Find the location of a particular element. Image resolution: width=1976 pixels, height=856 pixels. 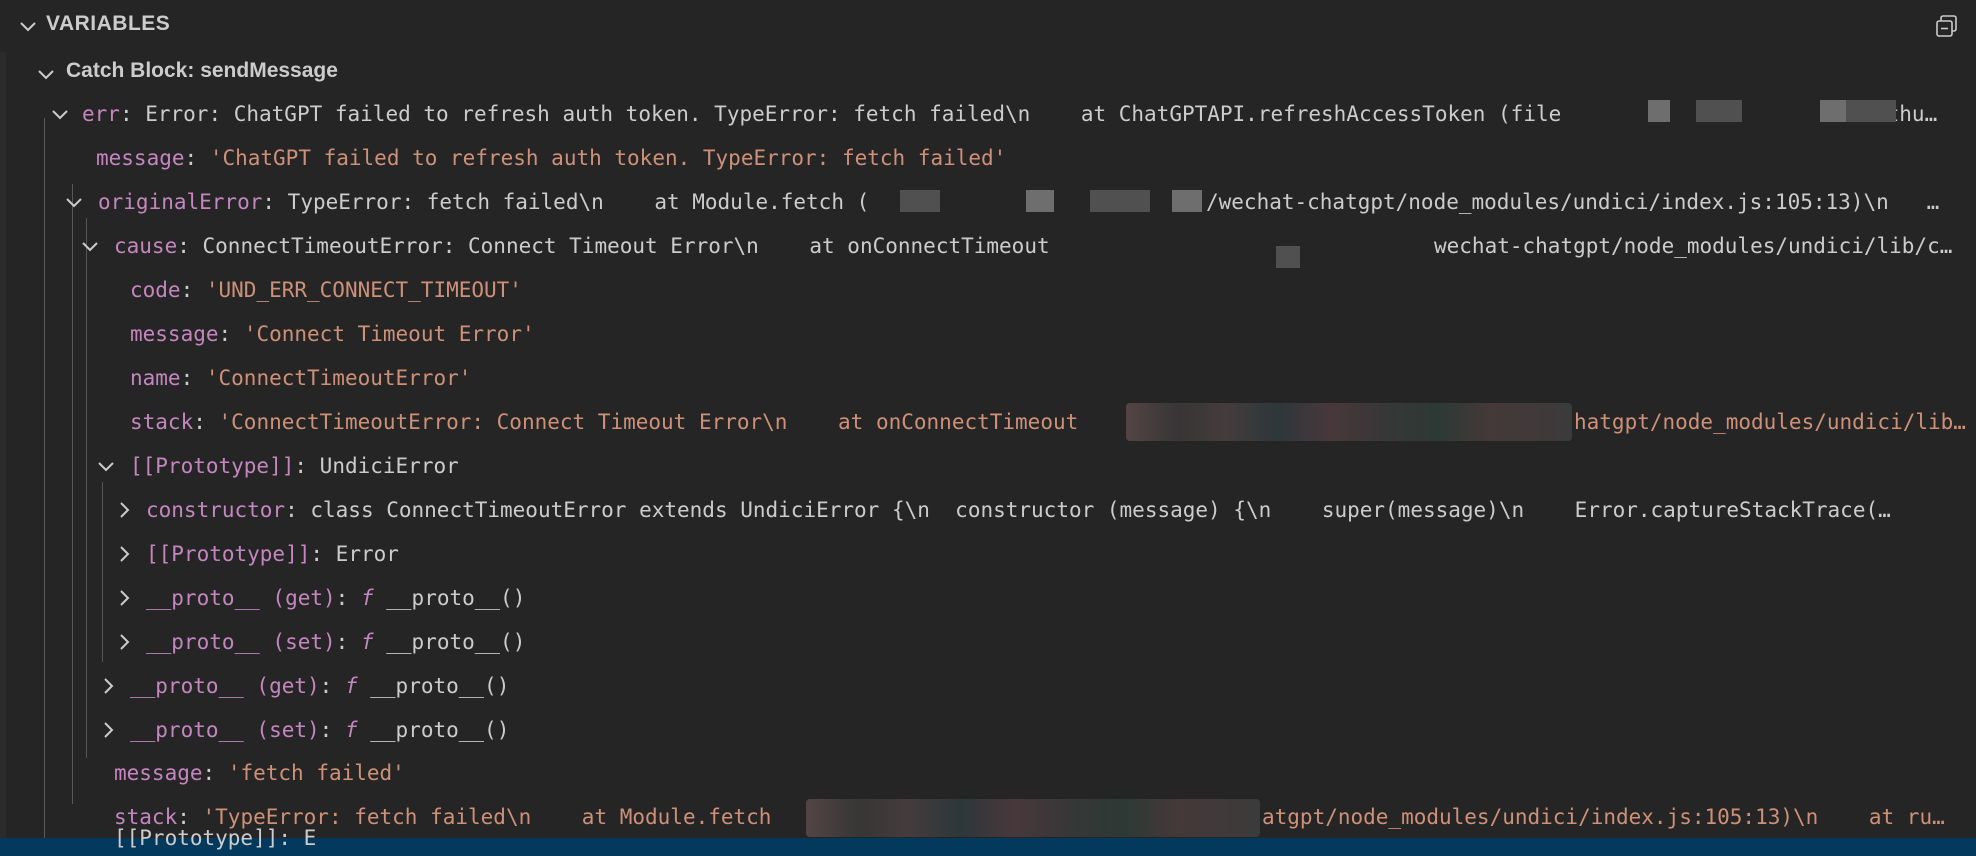

variable-value: Error is located at coordinates (367, 554).